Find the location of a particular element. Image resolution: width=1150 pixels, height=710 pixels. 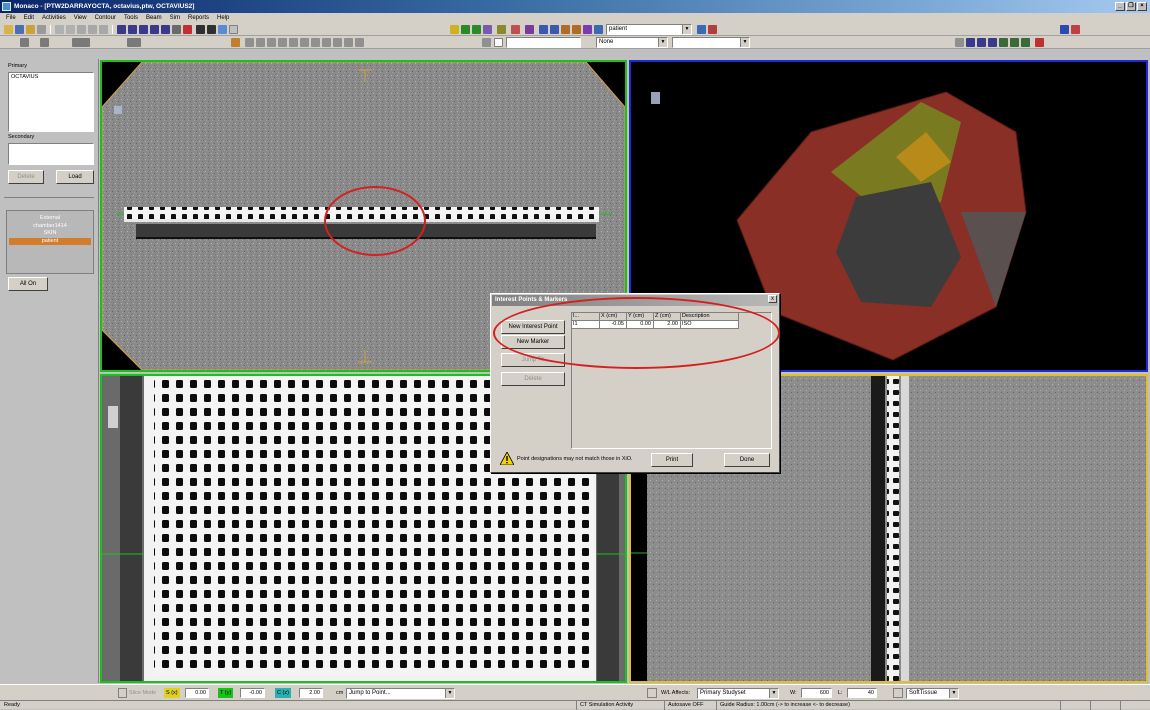

zoom-out-icon is located at coordinates (143, 29).